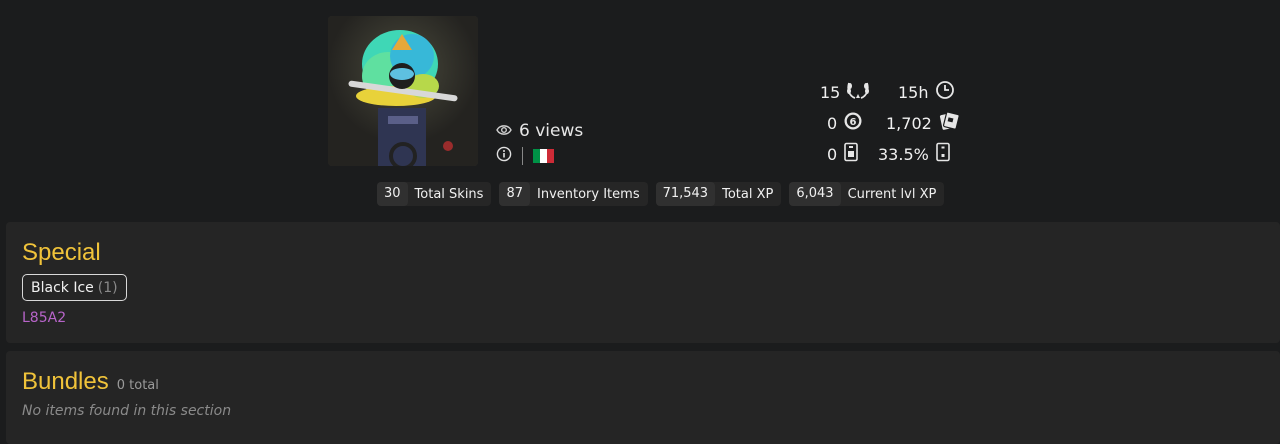 The height and width of the screenshot is (444, 1280). I want to click on stat-trophies: 15, so click(845, 92).